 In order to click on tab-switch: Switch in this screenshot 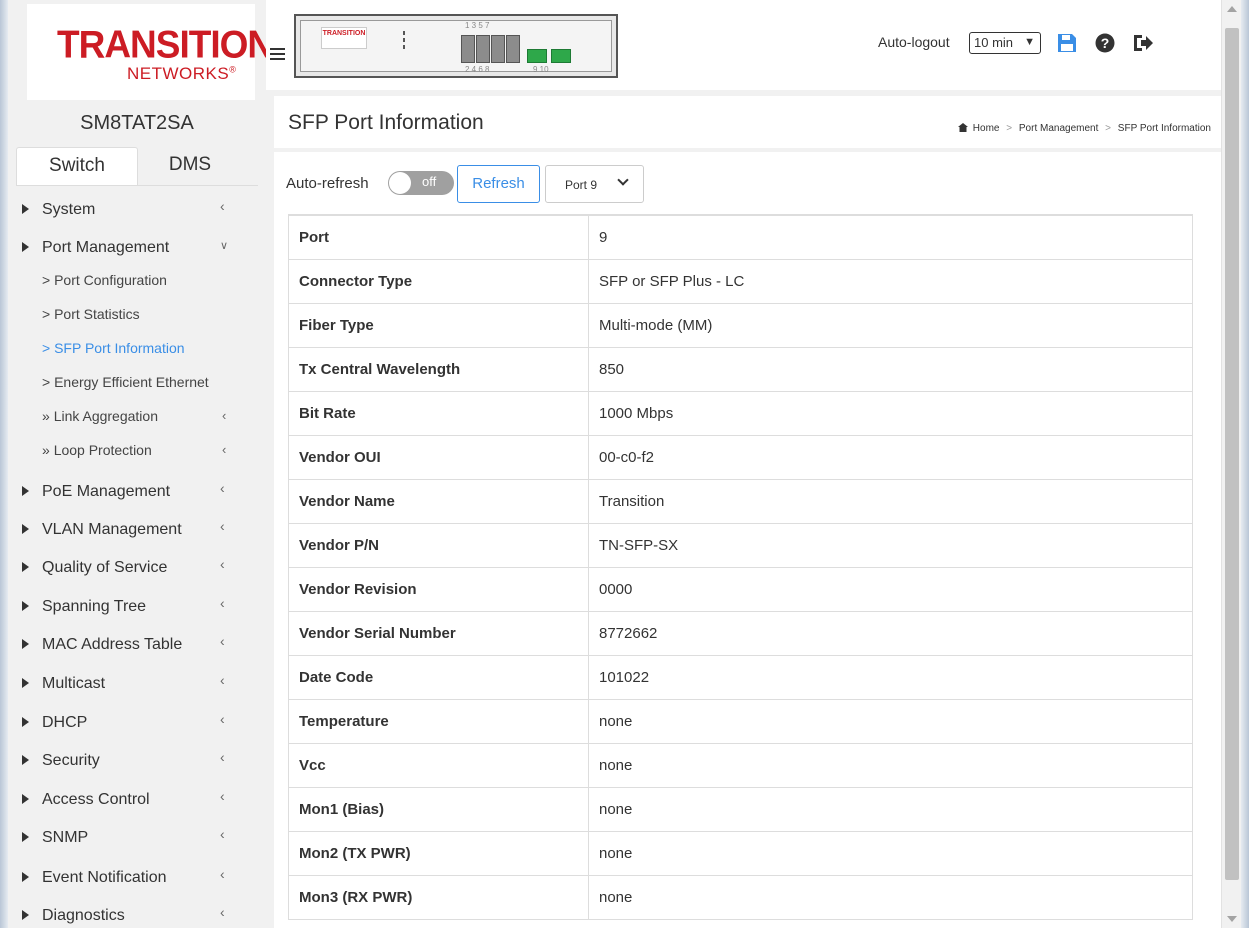, I will do `click(77, 166)`.